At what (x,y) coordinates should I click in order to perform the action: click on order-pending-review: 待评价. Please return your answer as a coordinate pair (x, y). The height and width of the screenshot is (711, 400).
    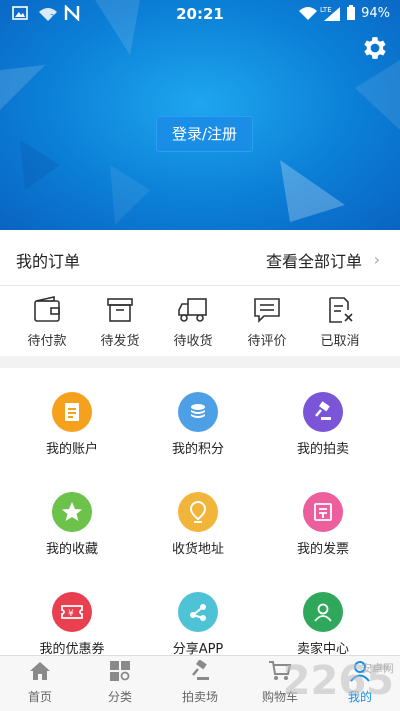
    Looking at the image, I should click on (267, 322).